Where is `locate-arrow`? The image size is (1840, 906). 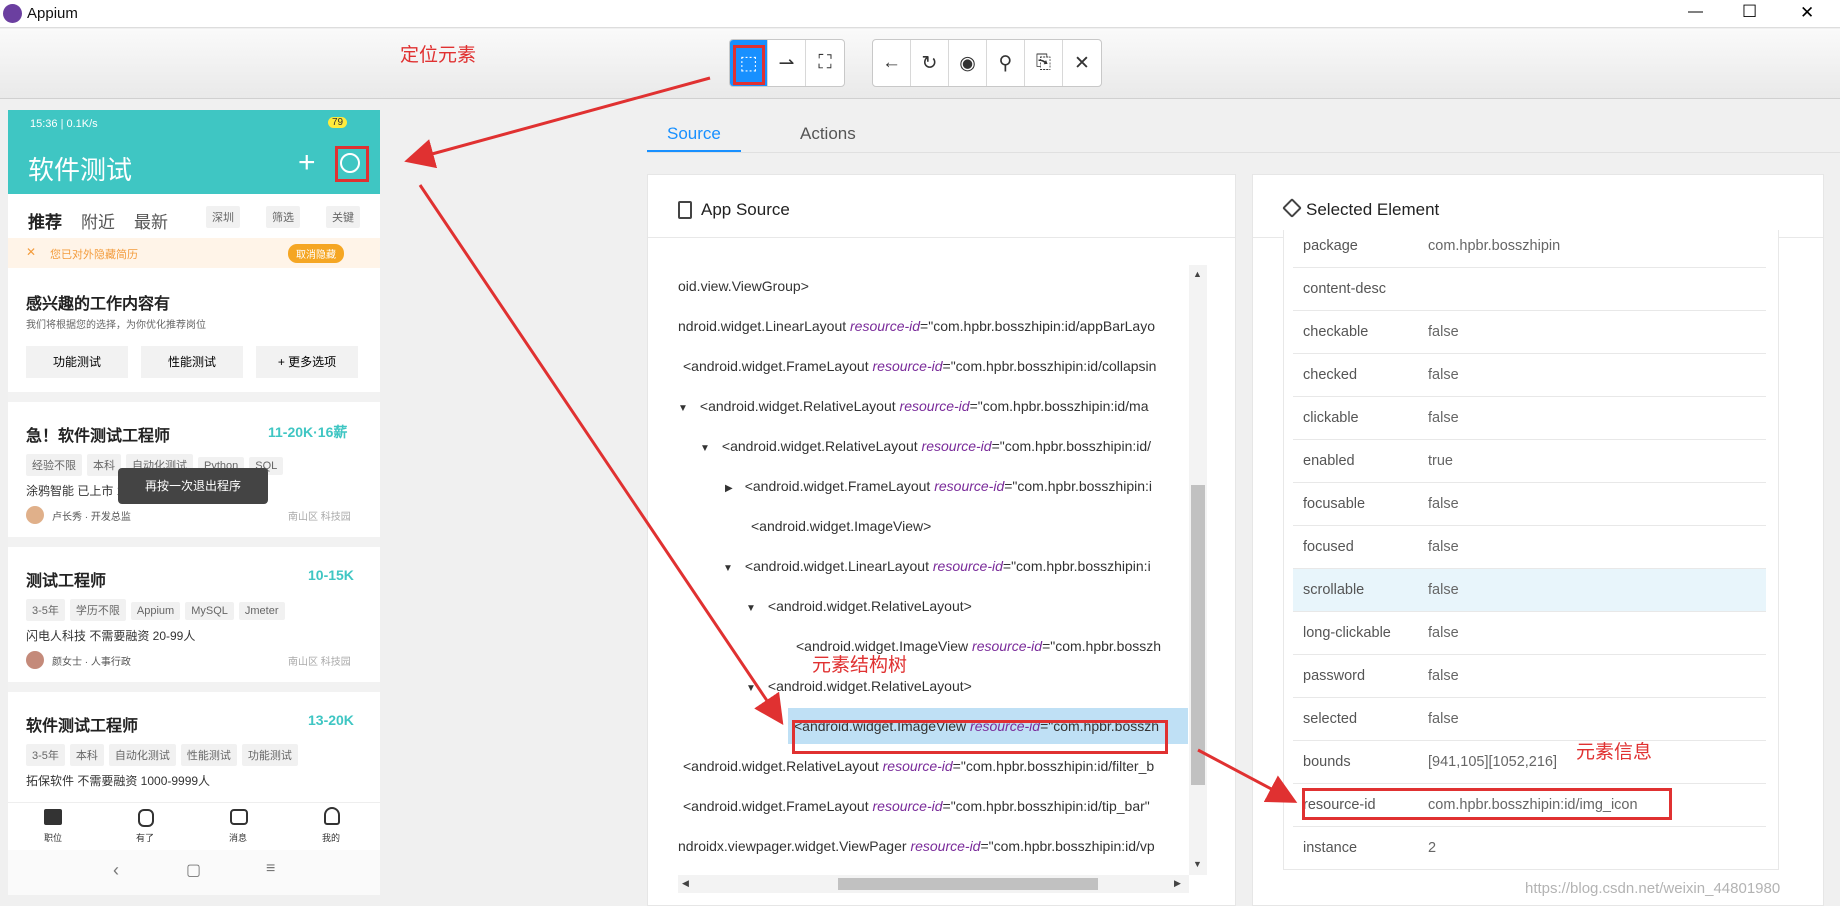
locate-arrow is located at coordinates (557, 122).